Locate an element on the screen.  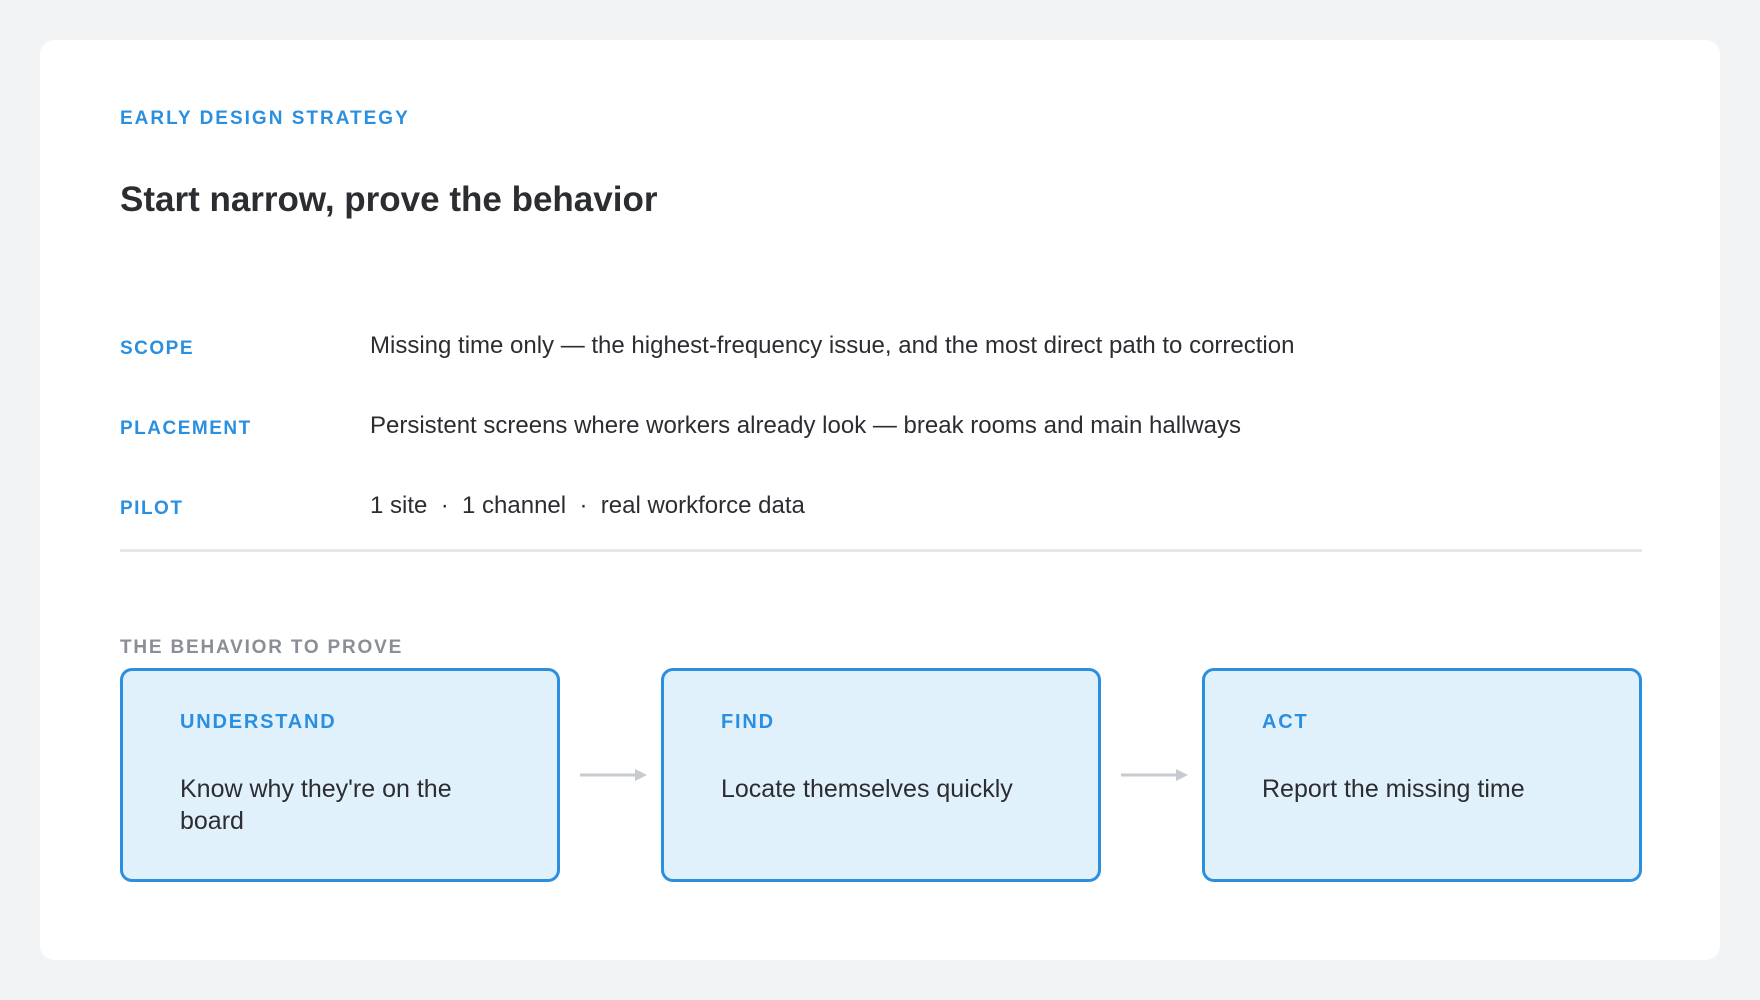
step-understand: UNDERSTAND Know why they're on the board is located at coordinates (340, 775).